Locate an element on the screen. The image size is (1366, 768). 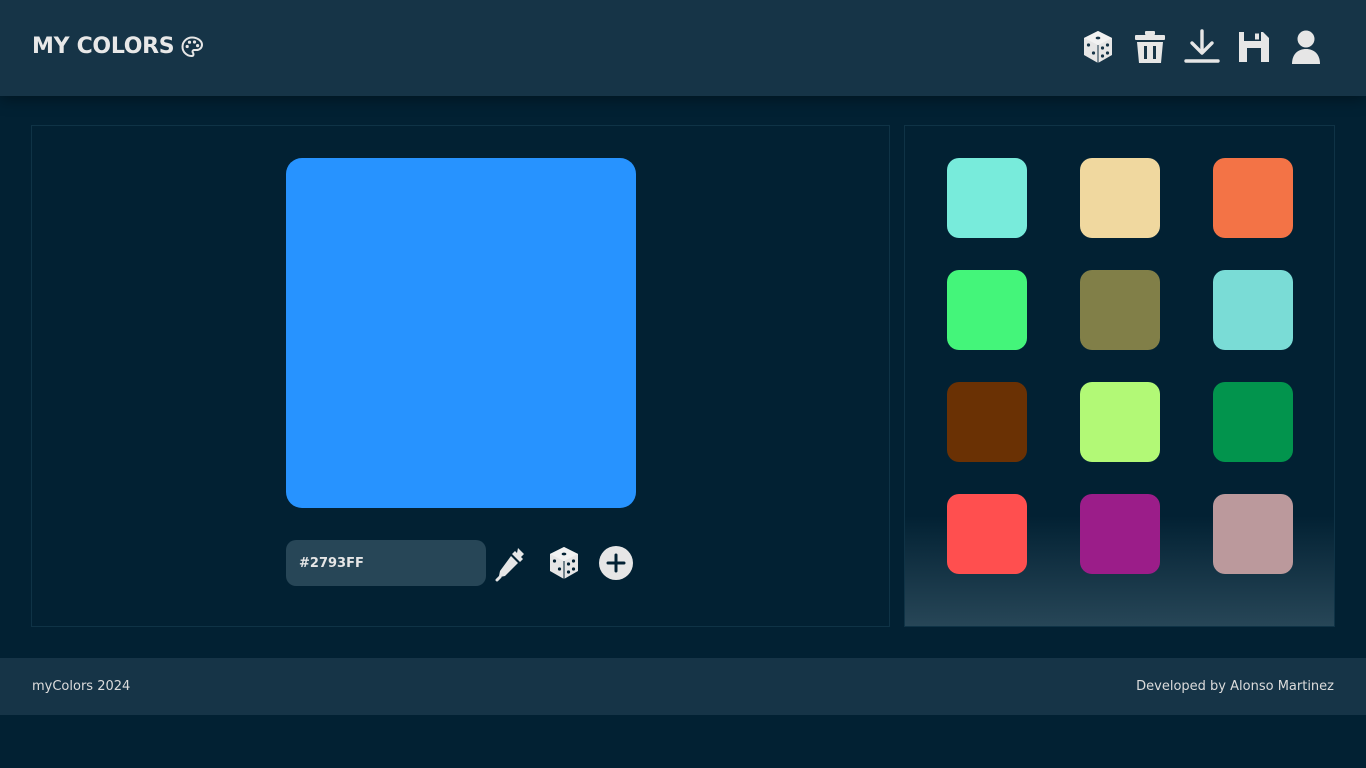
footer-credit: Developed by Alonso Martinez is located at coordinates (1235, 686).